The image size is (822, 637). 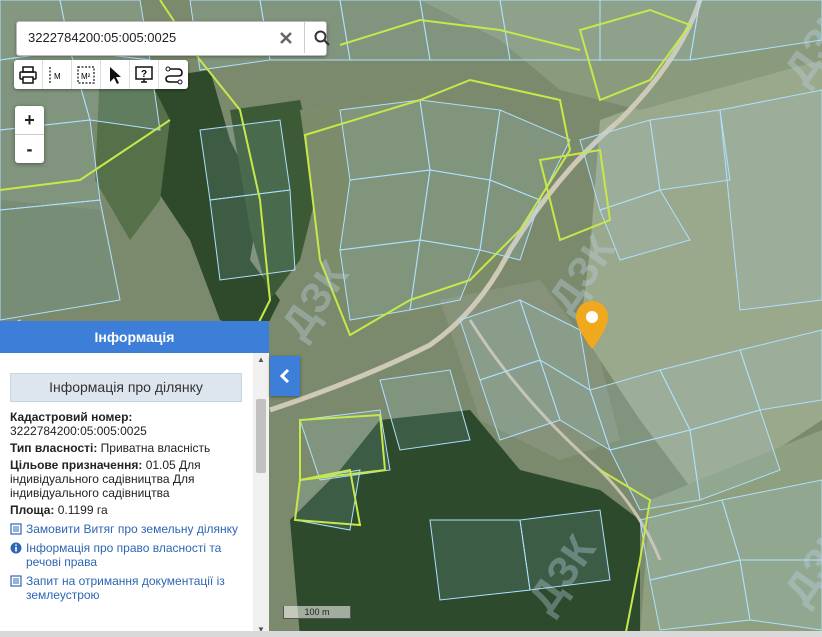 I want to click on search-bar, so click(x=173, y=38).